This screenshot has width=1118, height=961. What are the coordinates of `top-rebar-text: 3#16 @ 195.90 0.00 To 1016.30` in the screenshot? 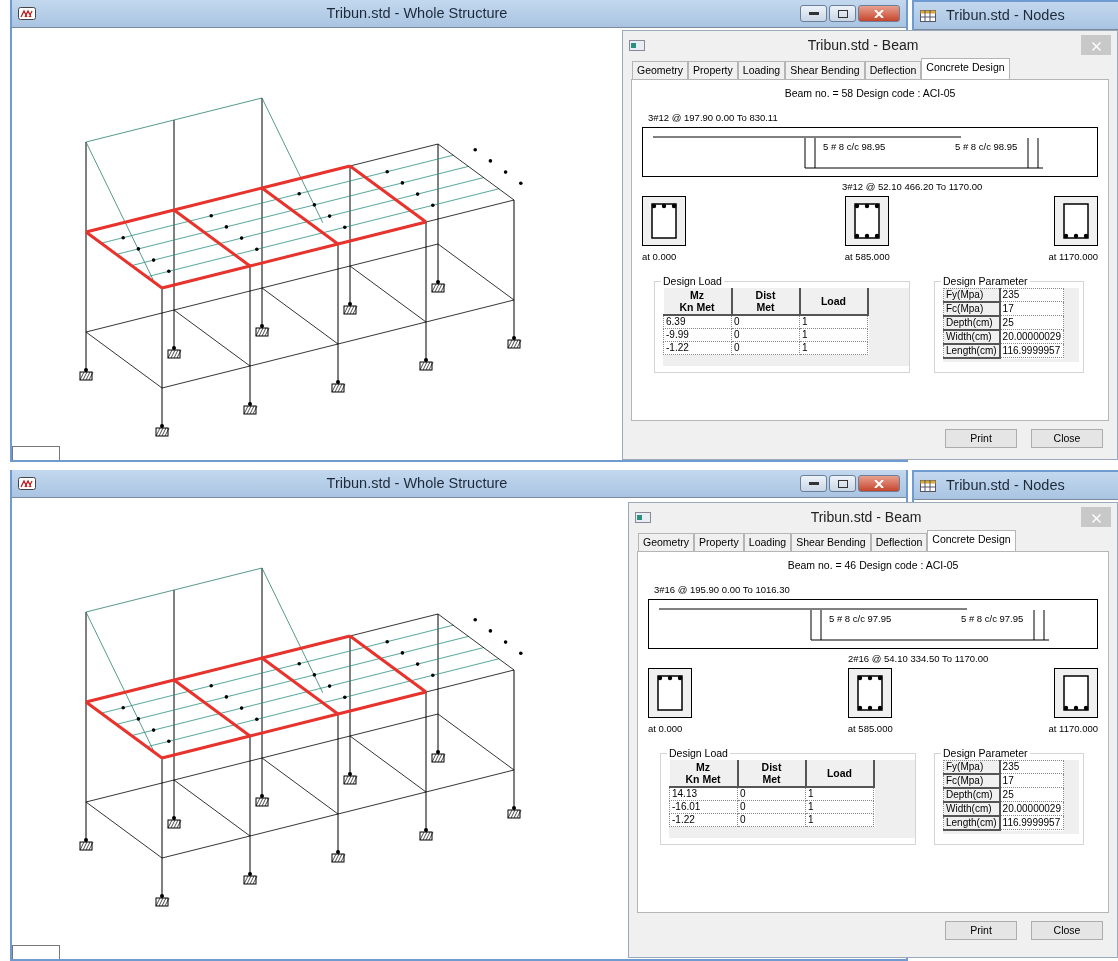 It's located at (722, 589).